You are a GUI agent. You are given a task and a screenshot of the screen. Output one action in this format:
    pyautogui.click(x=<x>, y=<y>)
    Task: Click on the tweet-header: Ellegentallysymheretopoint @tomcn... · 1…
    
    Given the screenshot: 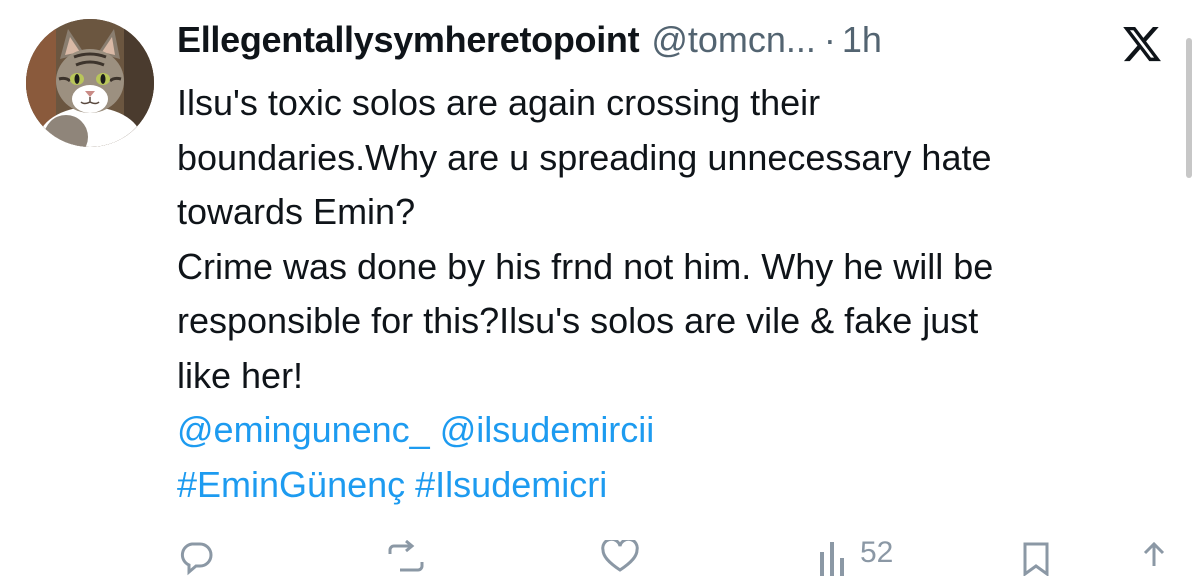 What is the action you would take?
    pyautogui.click(x=529, y=40)
    